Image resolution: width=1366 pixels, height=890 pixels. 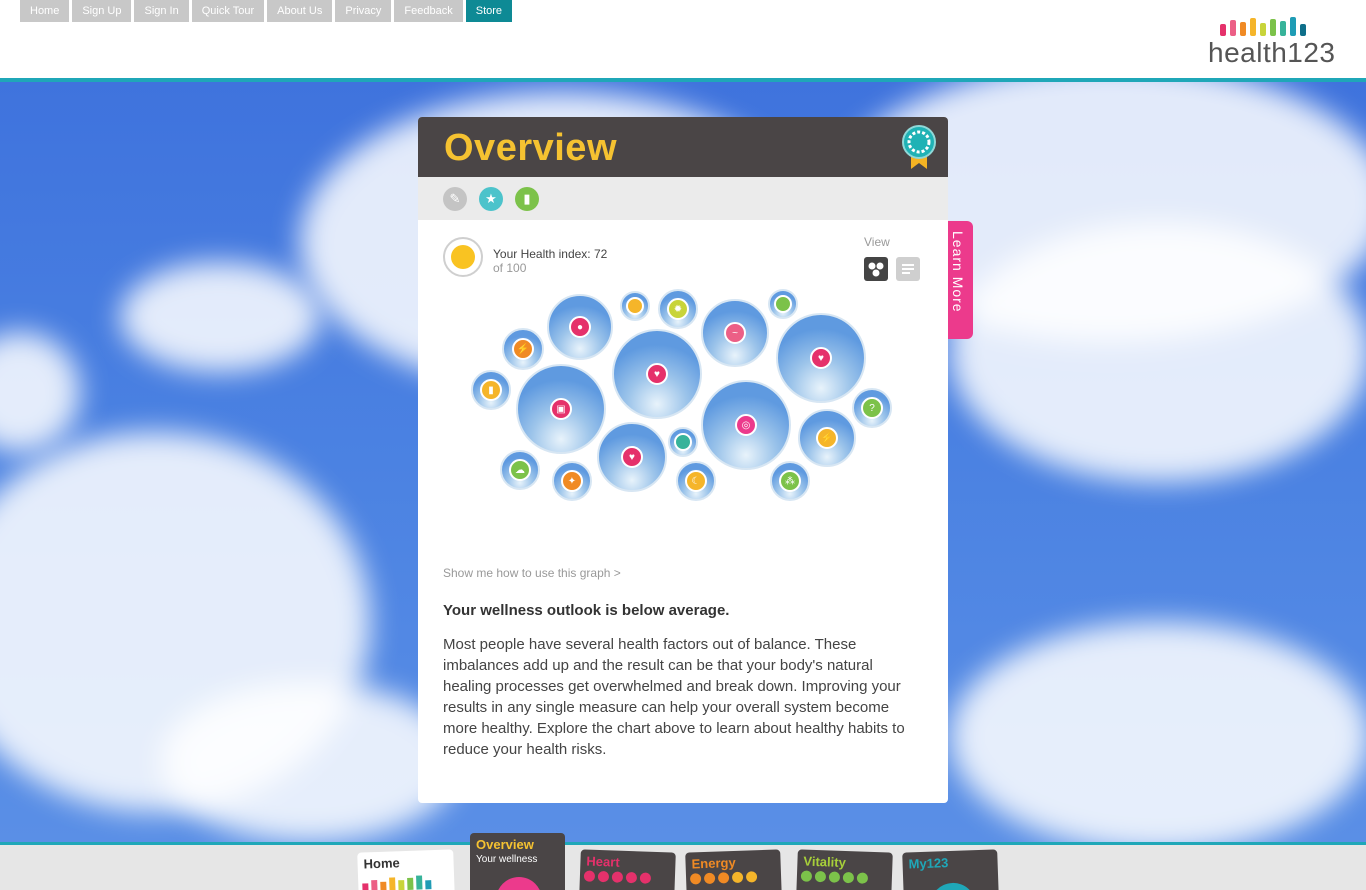 I want to click on bubble-graph: ● ✹ ~ ♥ ⚡ ♥ ▮ ▣ ◎ ? ⚡ ♥ ☁ ✦ ☾ ⁂, so click(x=683, y=397).